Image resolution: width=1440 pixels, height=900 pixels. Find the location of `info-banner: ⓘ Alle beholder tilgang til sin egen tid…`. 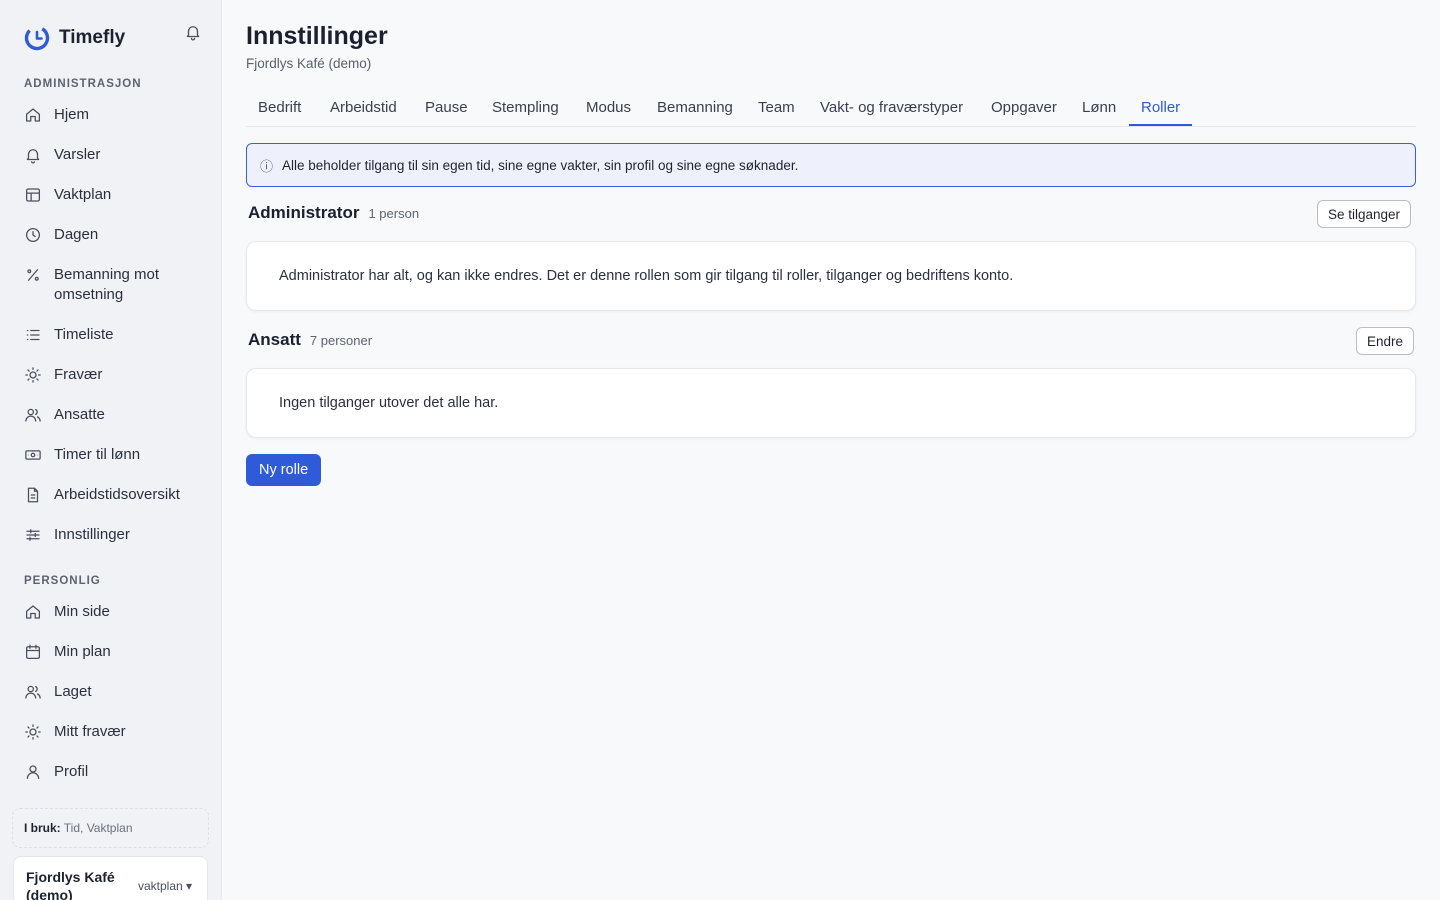

info-banner: ⓘ Alle beholder tilgang til sin egen tid… is located at coordinates (831, 165).